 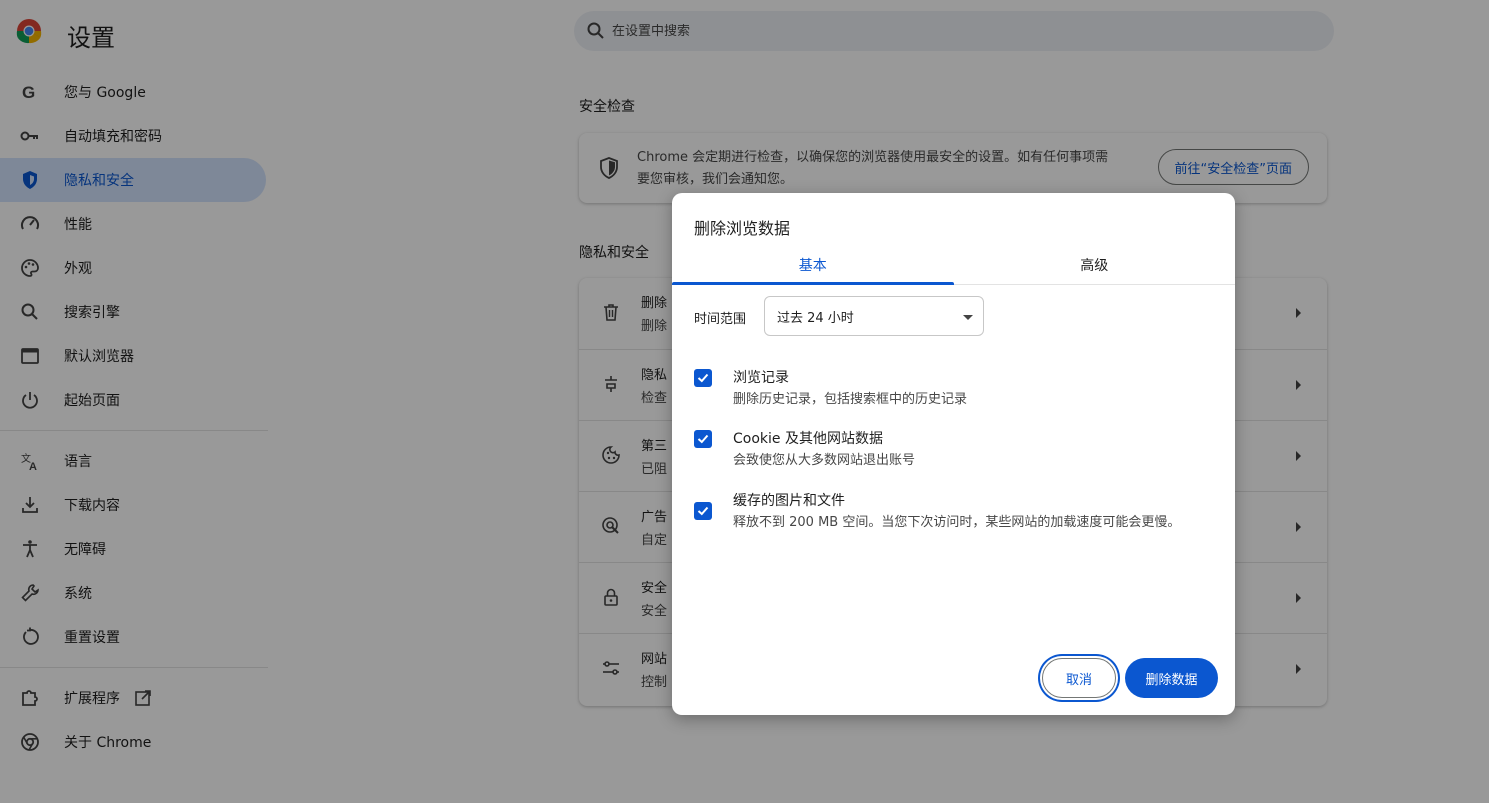 What do you see at coordinates (813, 265) in the screenshot?
I see `tab-basic: 基本` at bounding box center [813, 265].